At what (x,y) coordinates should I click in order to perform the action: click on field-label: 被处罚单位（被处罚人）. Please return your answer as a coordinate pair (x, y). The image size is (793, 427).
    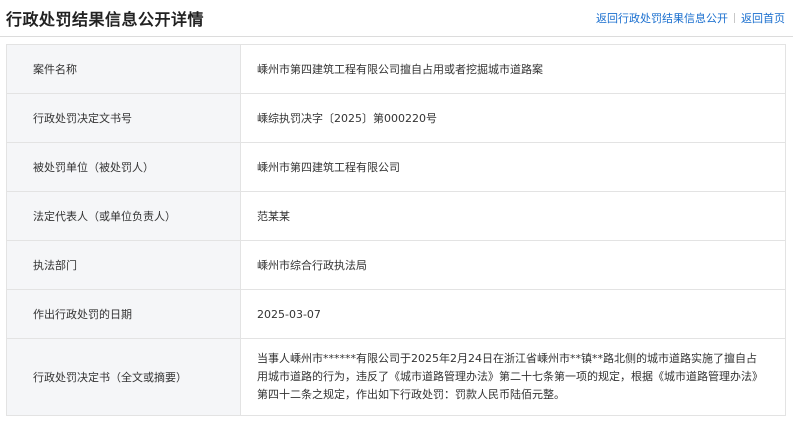
    Looking at the image, I should click on (123, 167).